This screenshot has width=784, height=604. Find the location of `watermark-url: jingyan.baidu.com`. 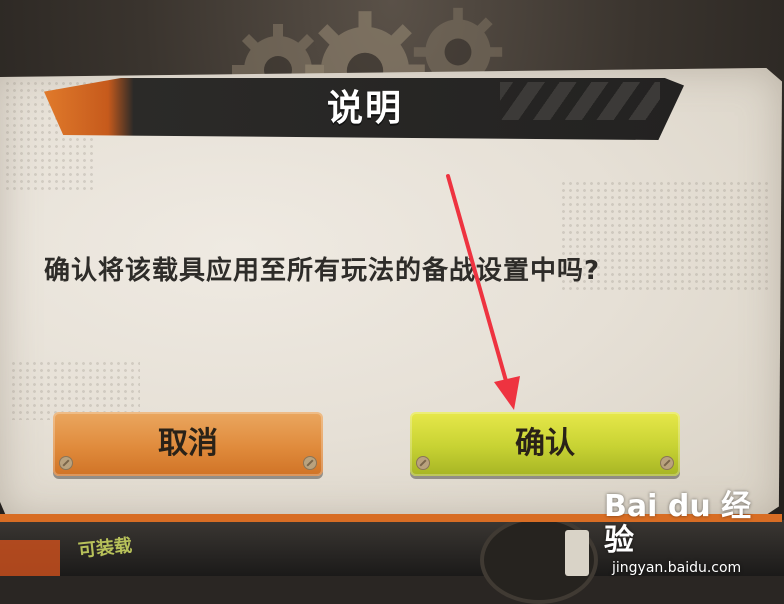

watermark-url: jingyan.baidu.com is located at coordinates (677, 568).